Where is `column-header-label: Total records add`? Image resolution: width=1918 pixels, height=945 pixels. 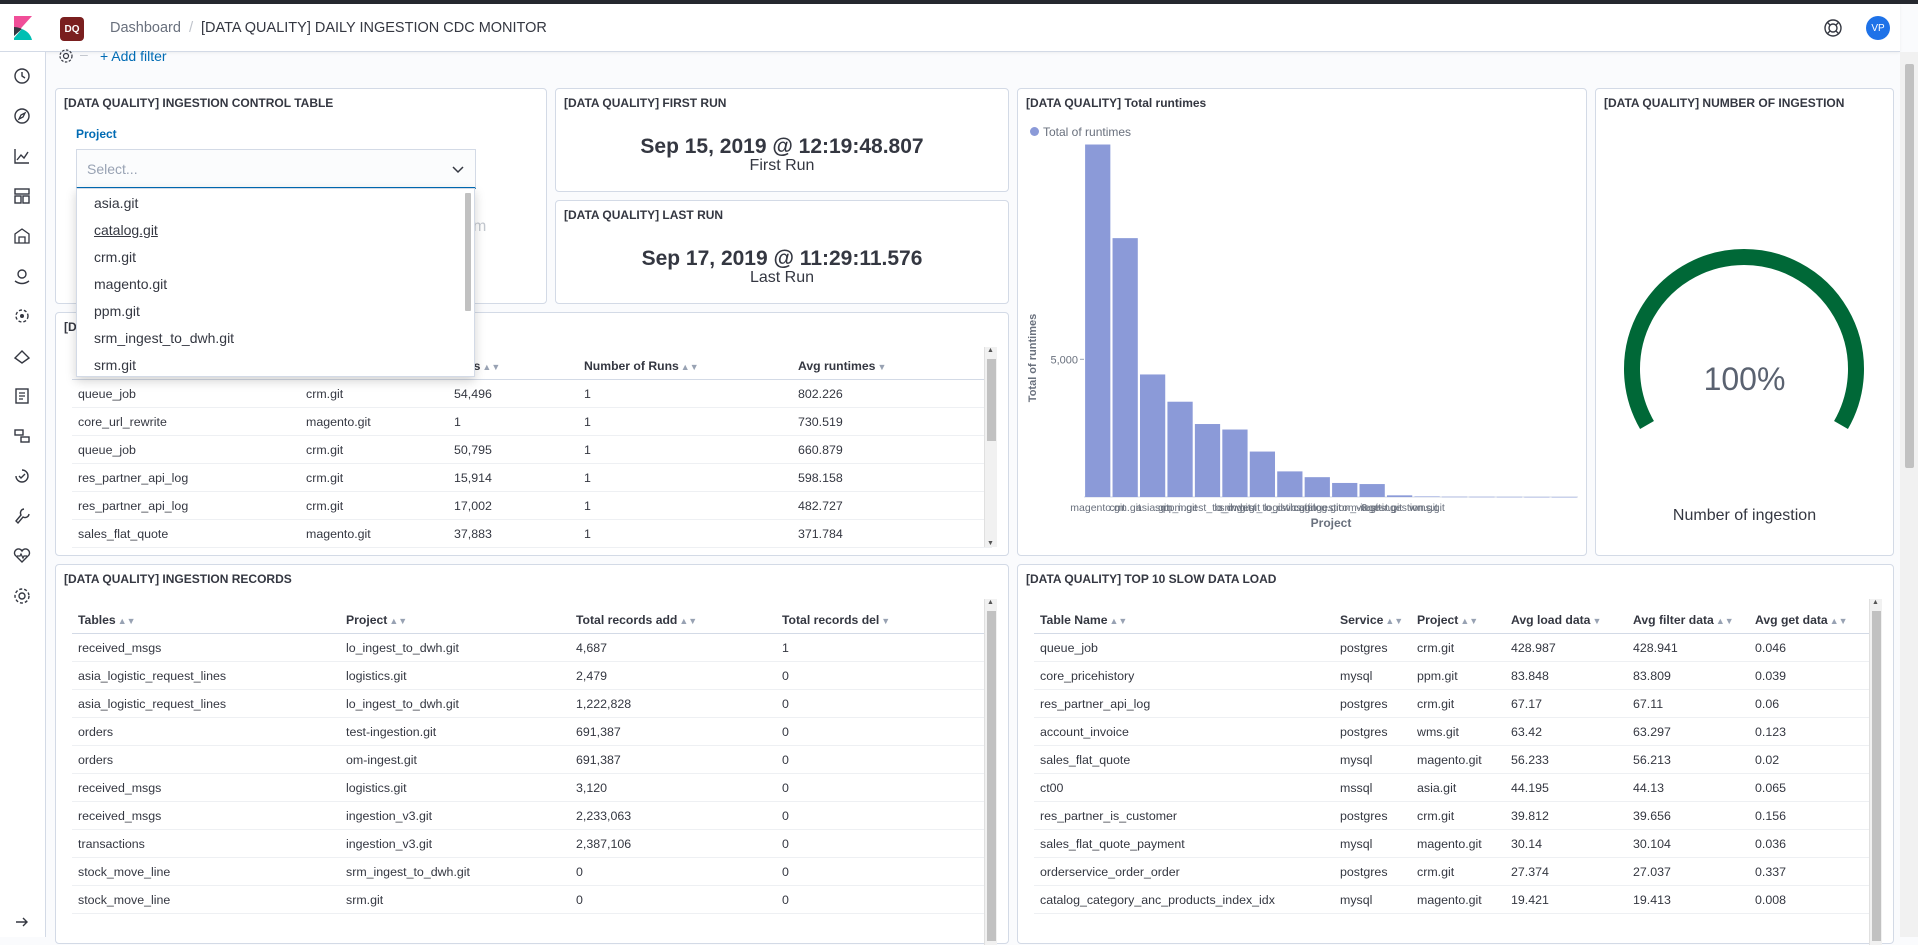
column-header-label: Total records add is located at coordinates (627, 620).